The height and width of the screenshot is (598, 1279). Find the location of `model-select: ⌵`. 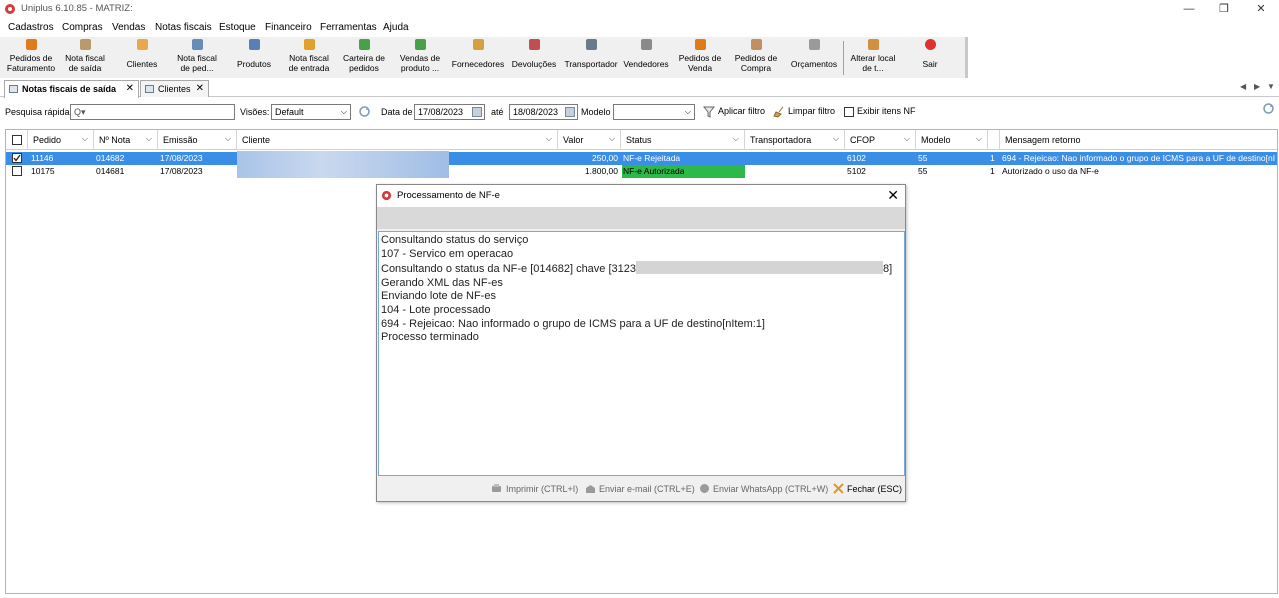

model-select: ⌵ is located at coordinates (654, 112).